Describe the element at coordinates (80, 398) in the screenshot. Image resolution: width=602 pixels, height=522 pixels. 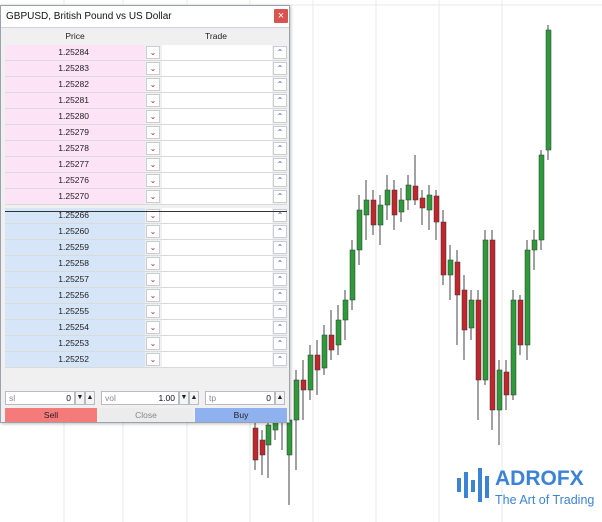
I see `sl-down-button: ▼` at that location.